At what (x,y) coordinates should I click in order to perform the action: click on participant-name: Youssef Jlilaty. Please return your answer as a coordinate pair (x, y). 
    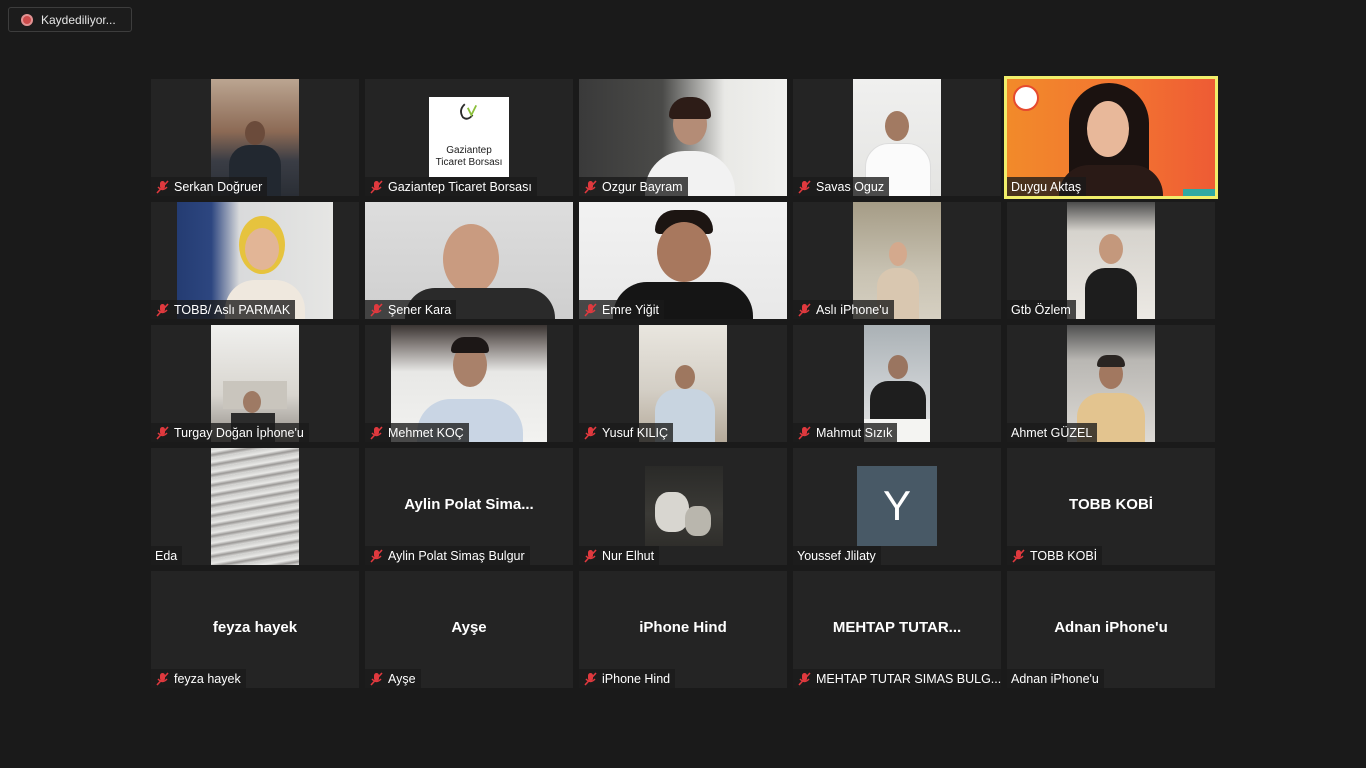
    Looking at the image, I should click on (836, 555).